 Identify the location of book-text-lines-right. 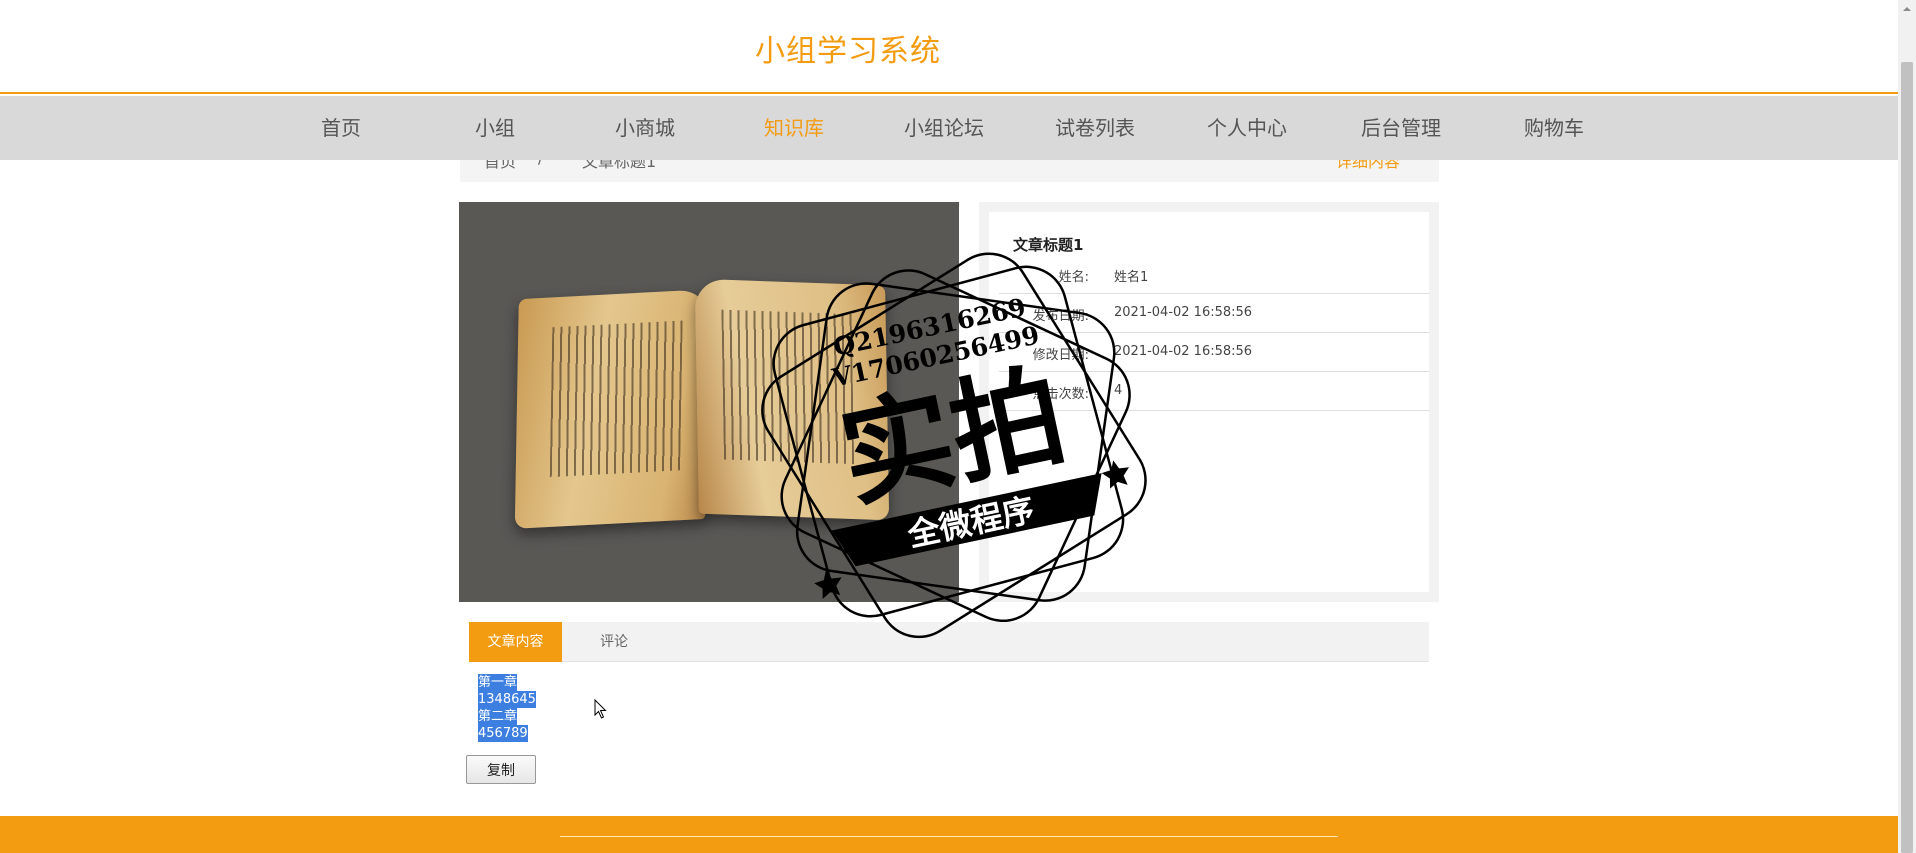
(788, 387).